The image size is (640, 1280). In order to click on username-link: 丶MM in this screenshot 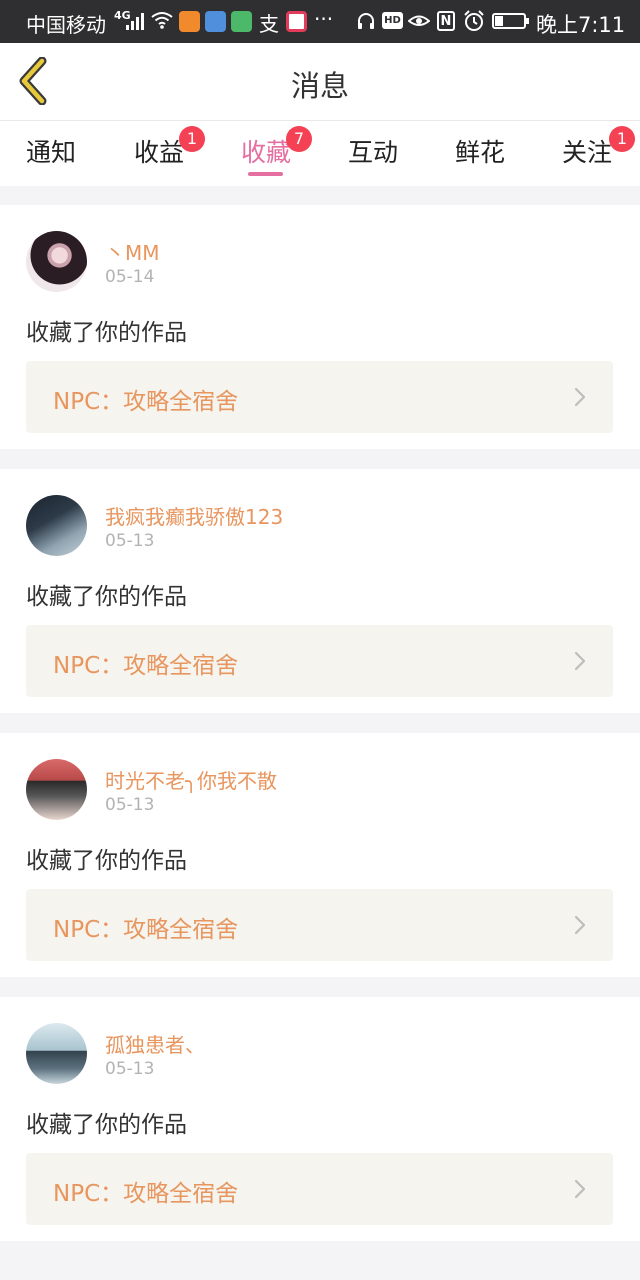, I will do `click(132, 251)`.